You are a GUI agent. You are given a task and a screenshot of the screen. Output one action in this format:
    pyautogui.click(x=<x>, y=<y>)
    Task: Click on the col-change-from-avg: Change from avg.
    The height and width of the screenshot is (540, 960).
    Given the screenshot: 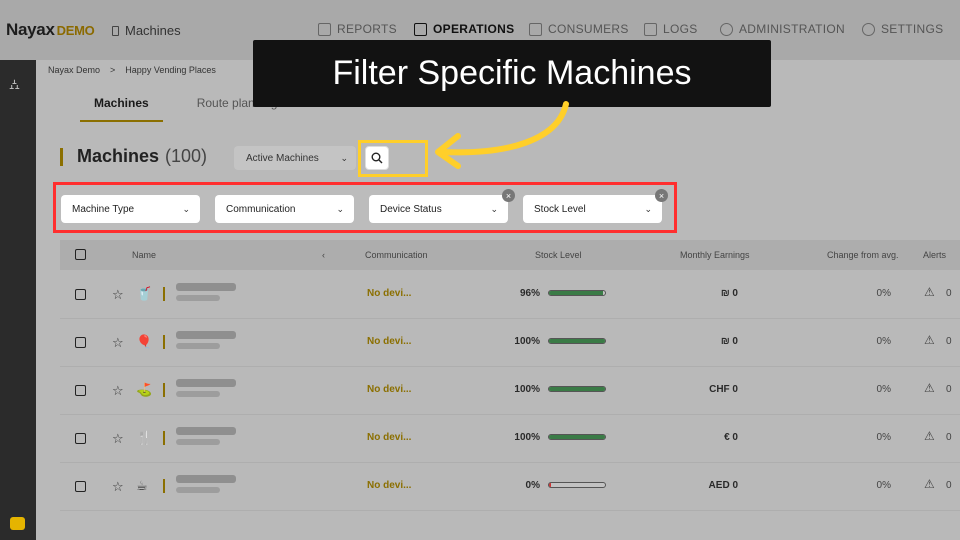 What is the action you would take?
    pyautogui.click(x=863, y=255)
    